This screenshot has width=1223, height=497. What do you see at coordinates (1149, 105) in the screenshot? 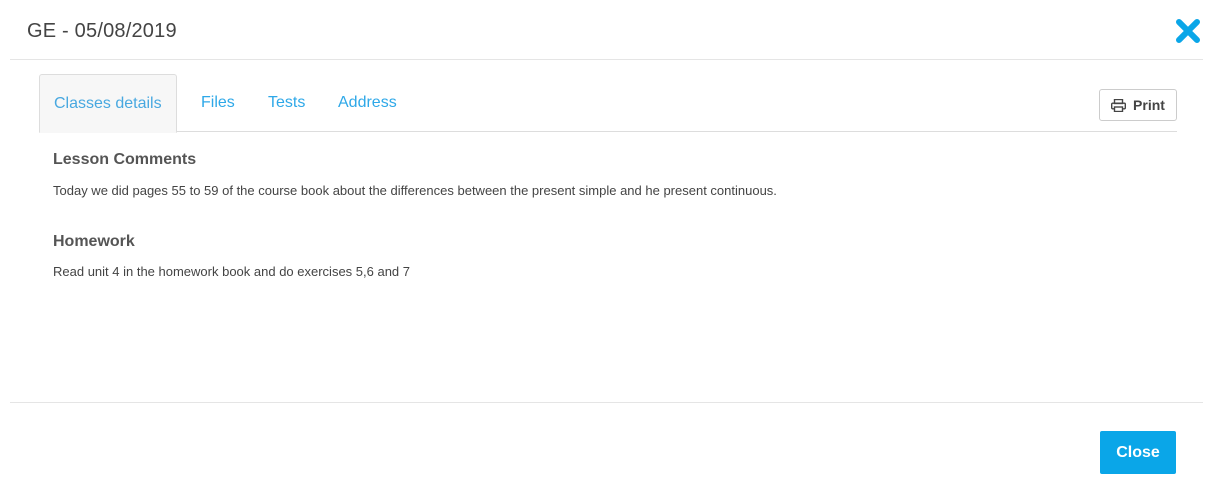
I see `print-label: Print` at bounding box center [1149, 105].